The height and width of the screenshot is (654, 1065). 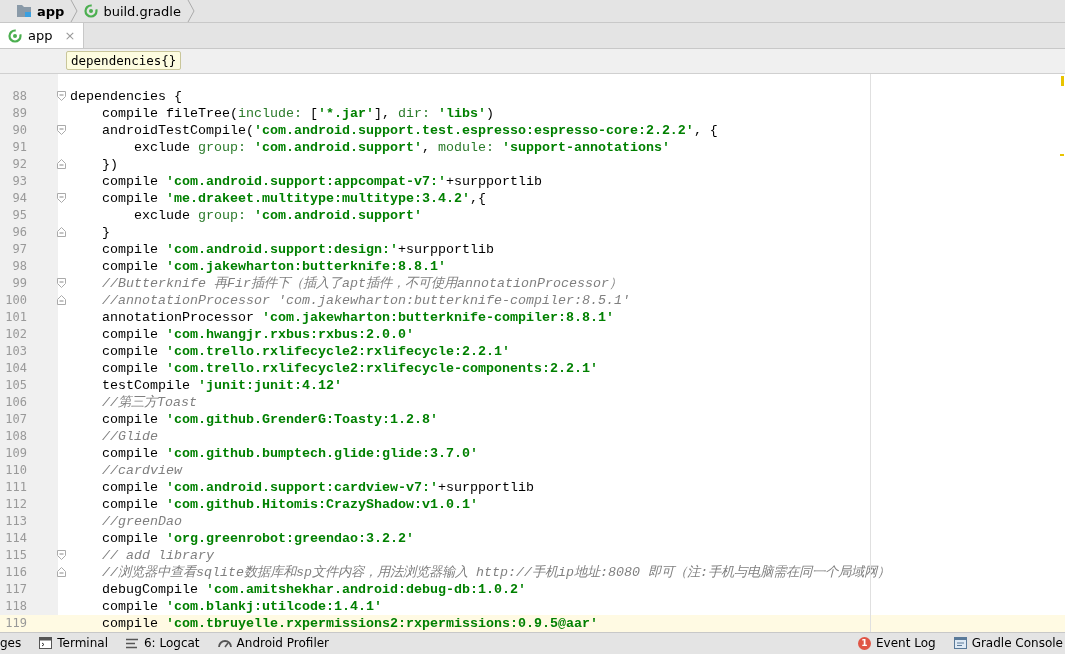 What do you see at coordinates (15, 368) in the screenshot?
I see `line-number: 104` at bounding box center [15, 368].